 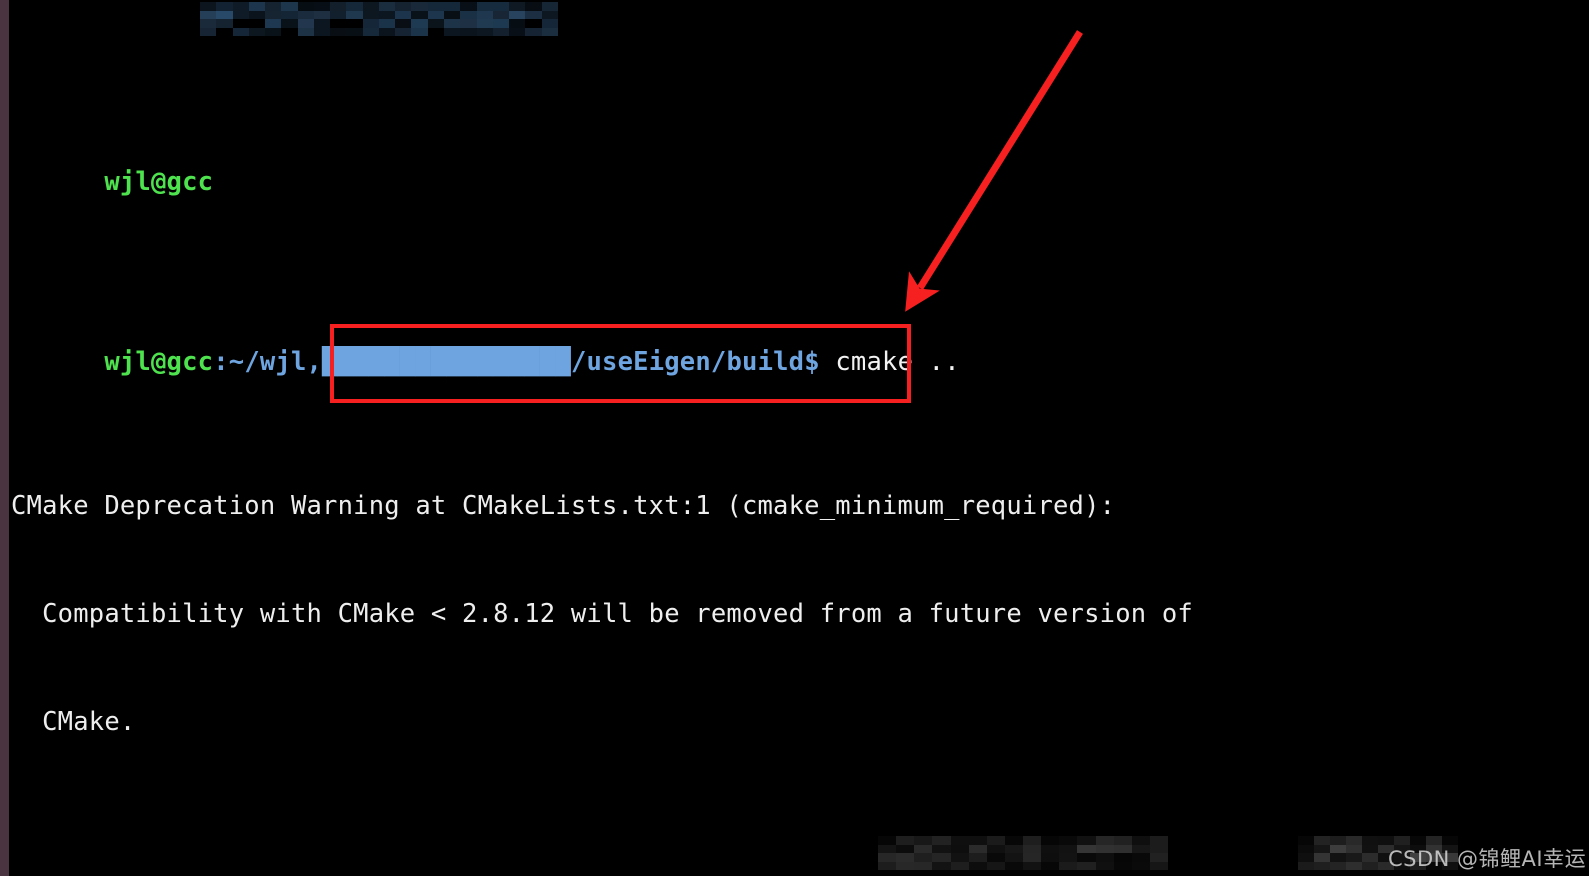 I want to click on csdn-watermark: CSDN @锦鲤AI幸运, so click(x=1487, y=859).